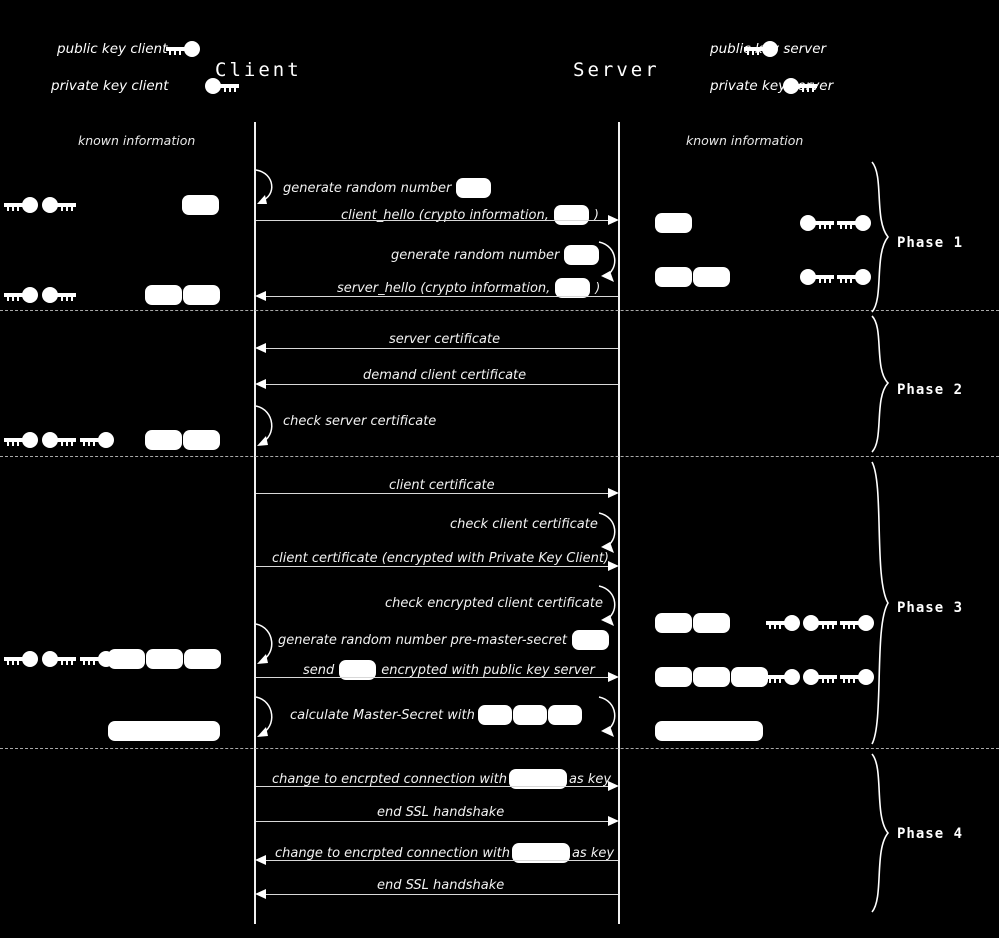 The image size is (999, 938). Describe the element at coordinates (392, 853) in the screenshot. I see `message-text: change to encrpted connection with` at that location.